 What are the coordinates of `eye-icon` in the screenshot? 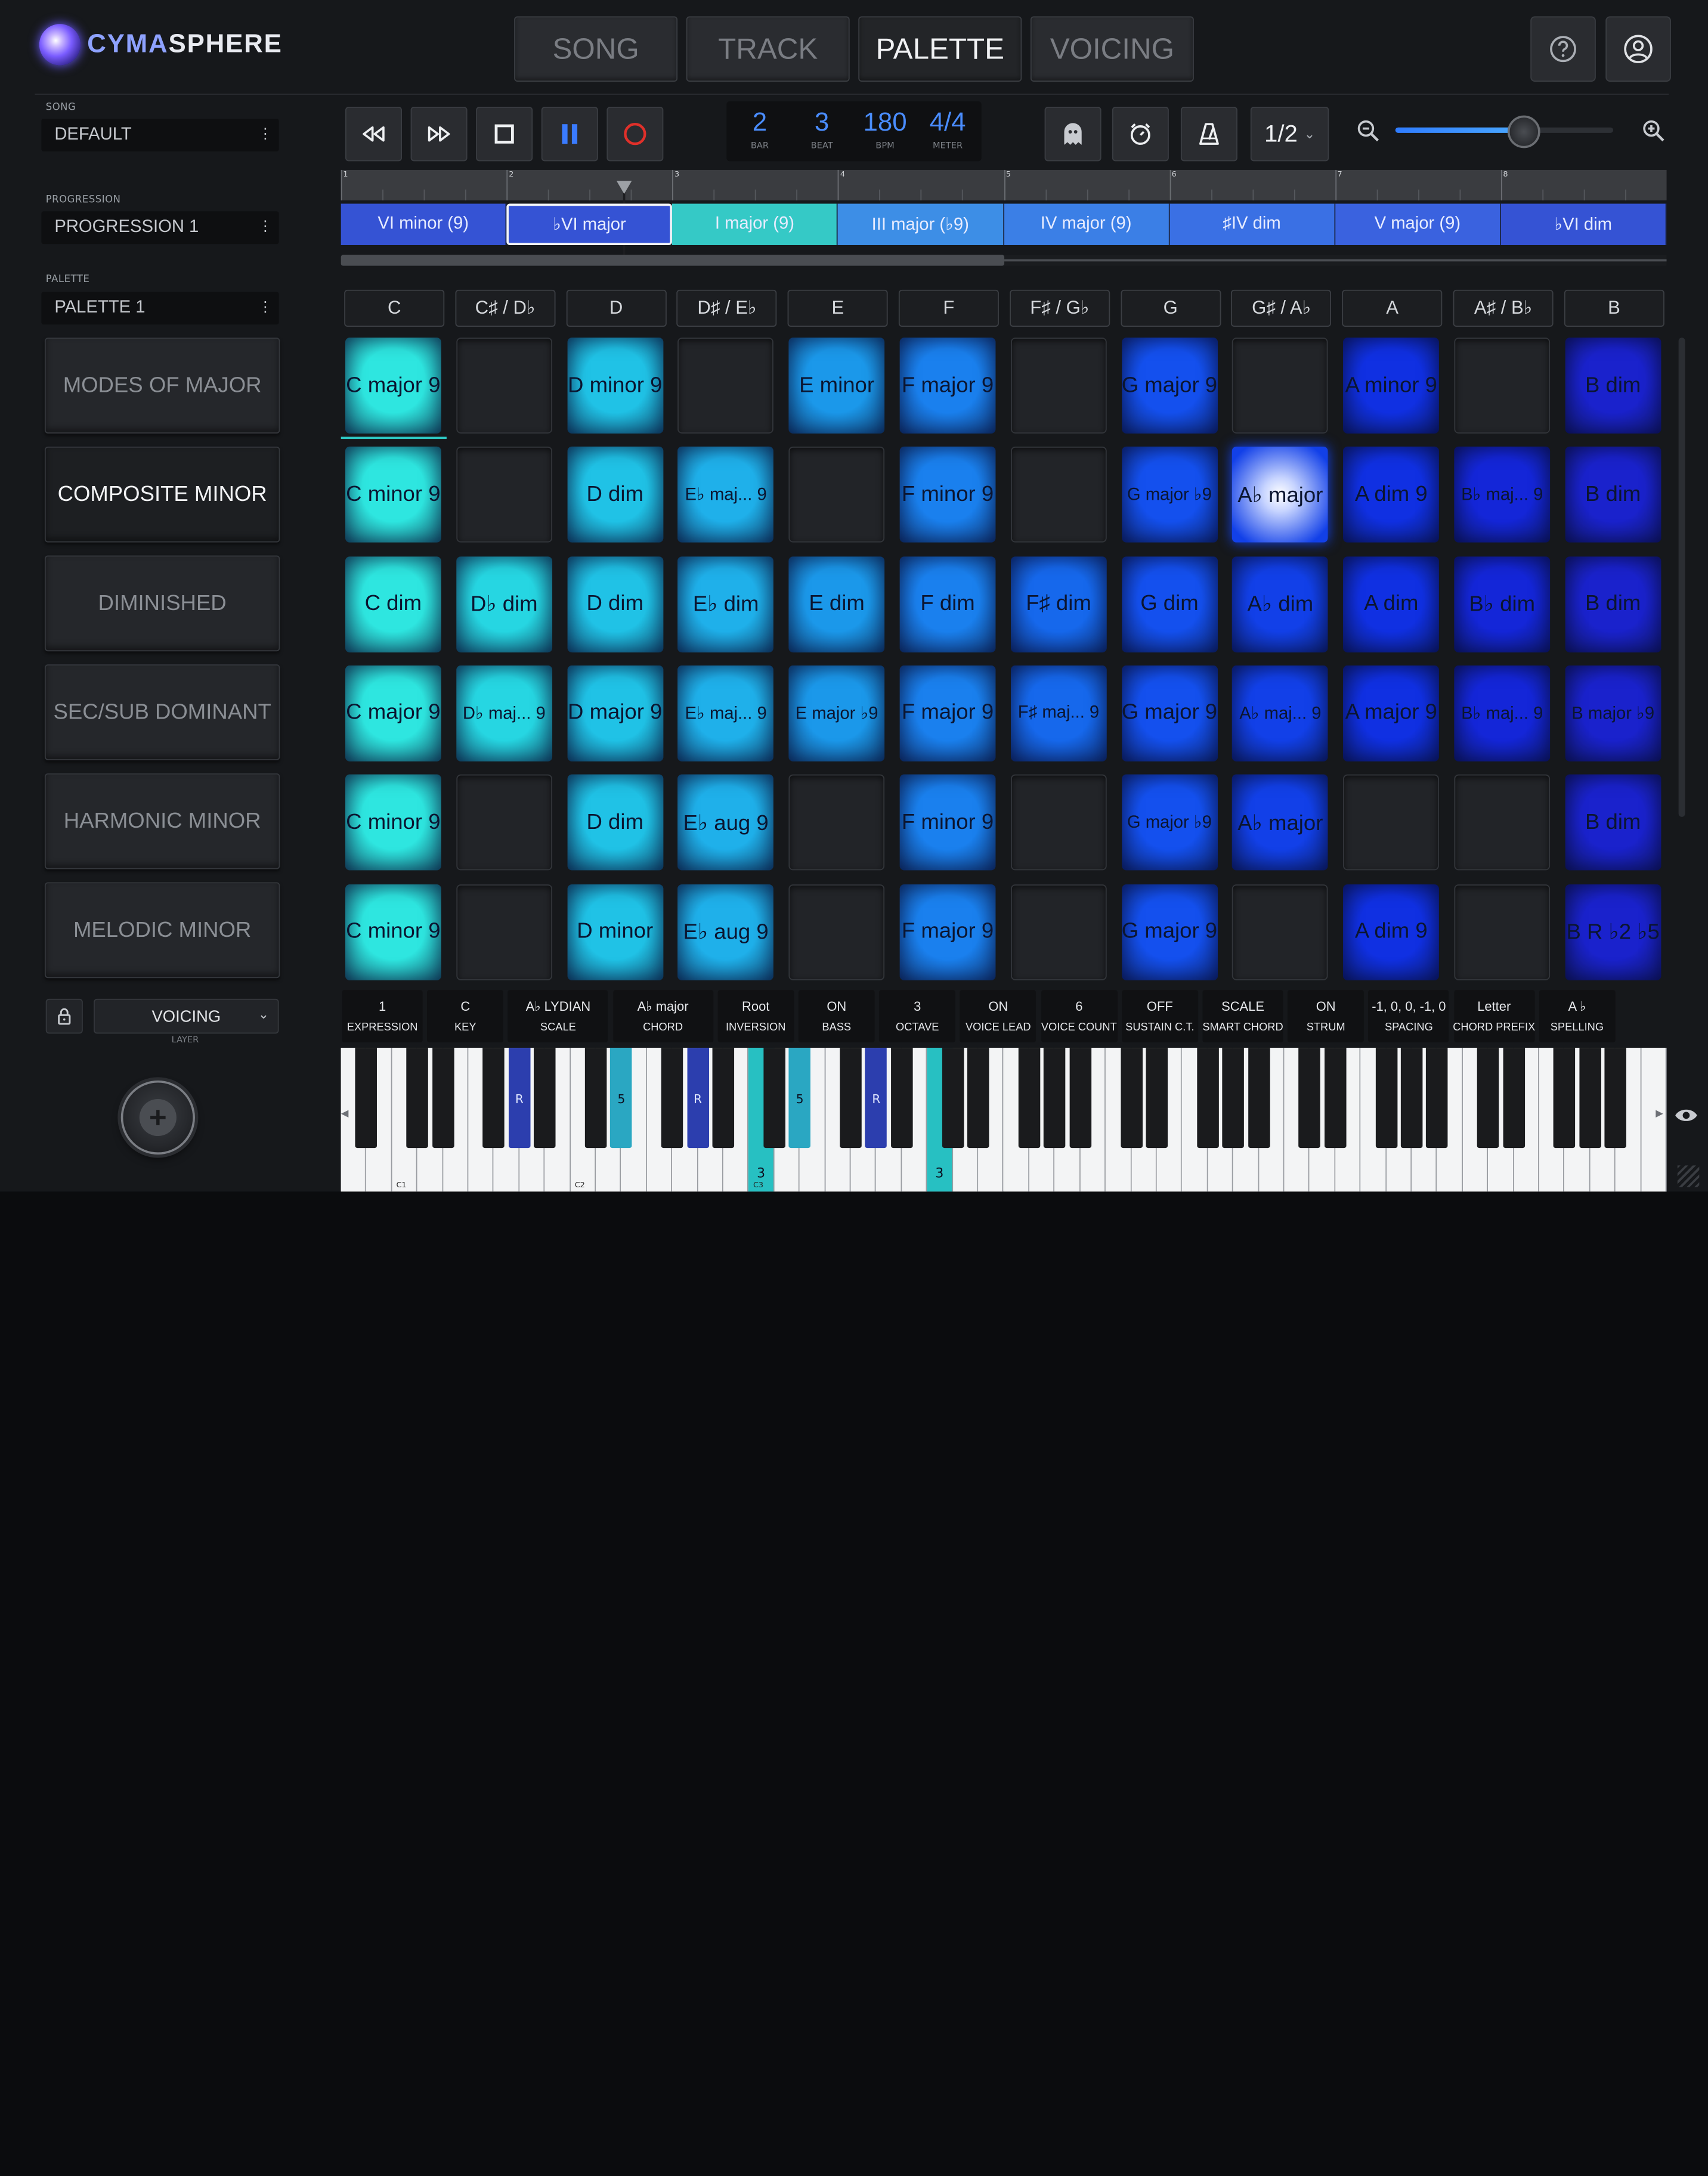 It's located at (1686, 1115).